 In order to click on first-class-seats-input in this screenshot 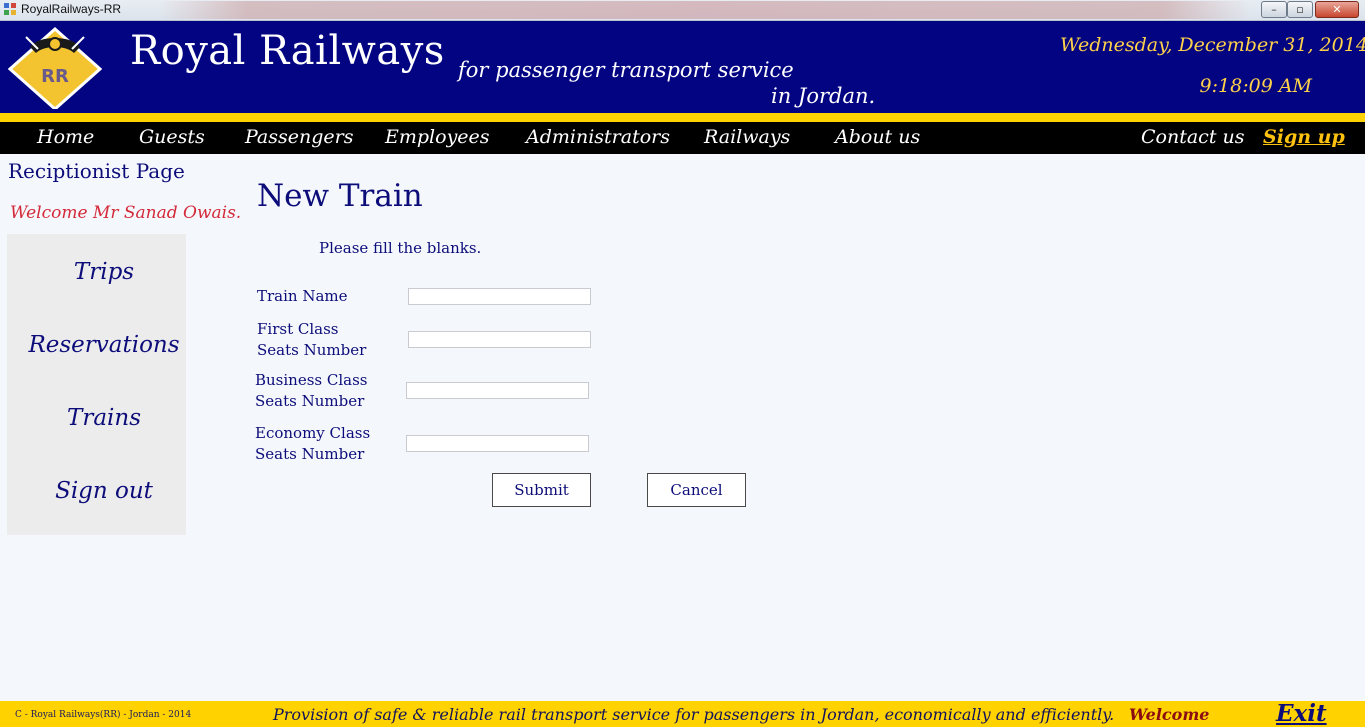, I will do `click(499, 339)`.